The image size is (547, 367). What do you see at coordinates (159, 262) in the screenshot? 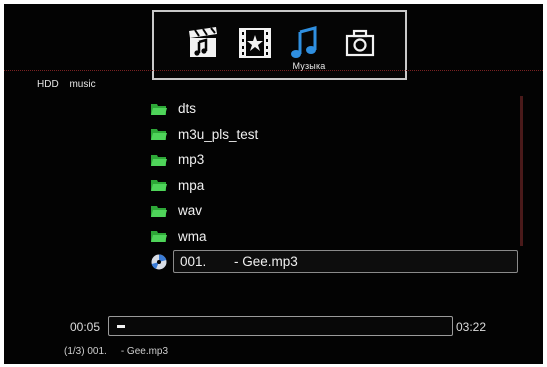
I see `audio-disc-icon` at bounding box center [159, 262].